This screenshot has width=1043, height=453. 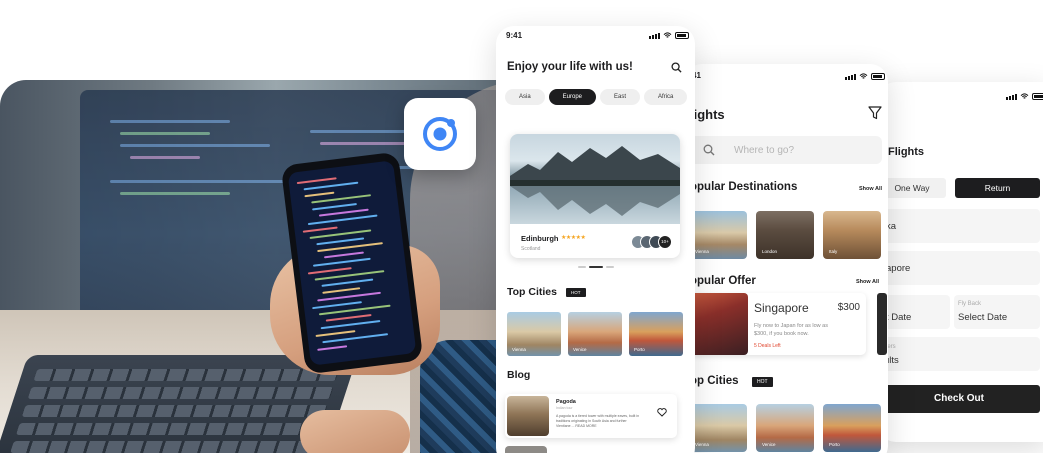 What do you see at coordinates (355, 431) in the screenshot?
I see `typing-hand` at bounding box center [355, 431].